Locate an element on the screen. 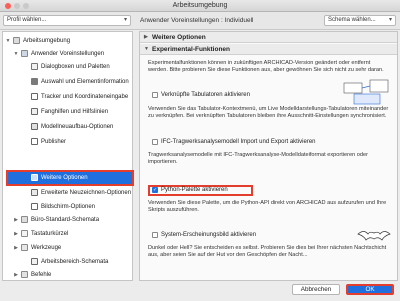 The width and height of the screenshot is (400, 301). minimize-window-button is located at coordinates (17, 6).